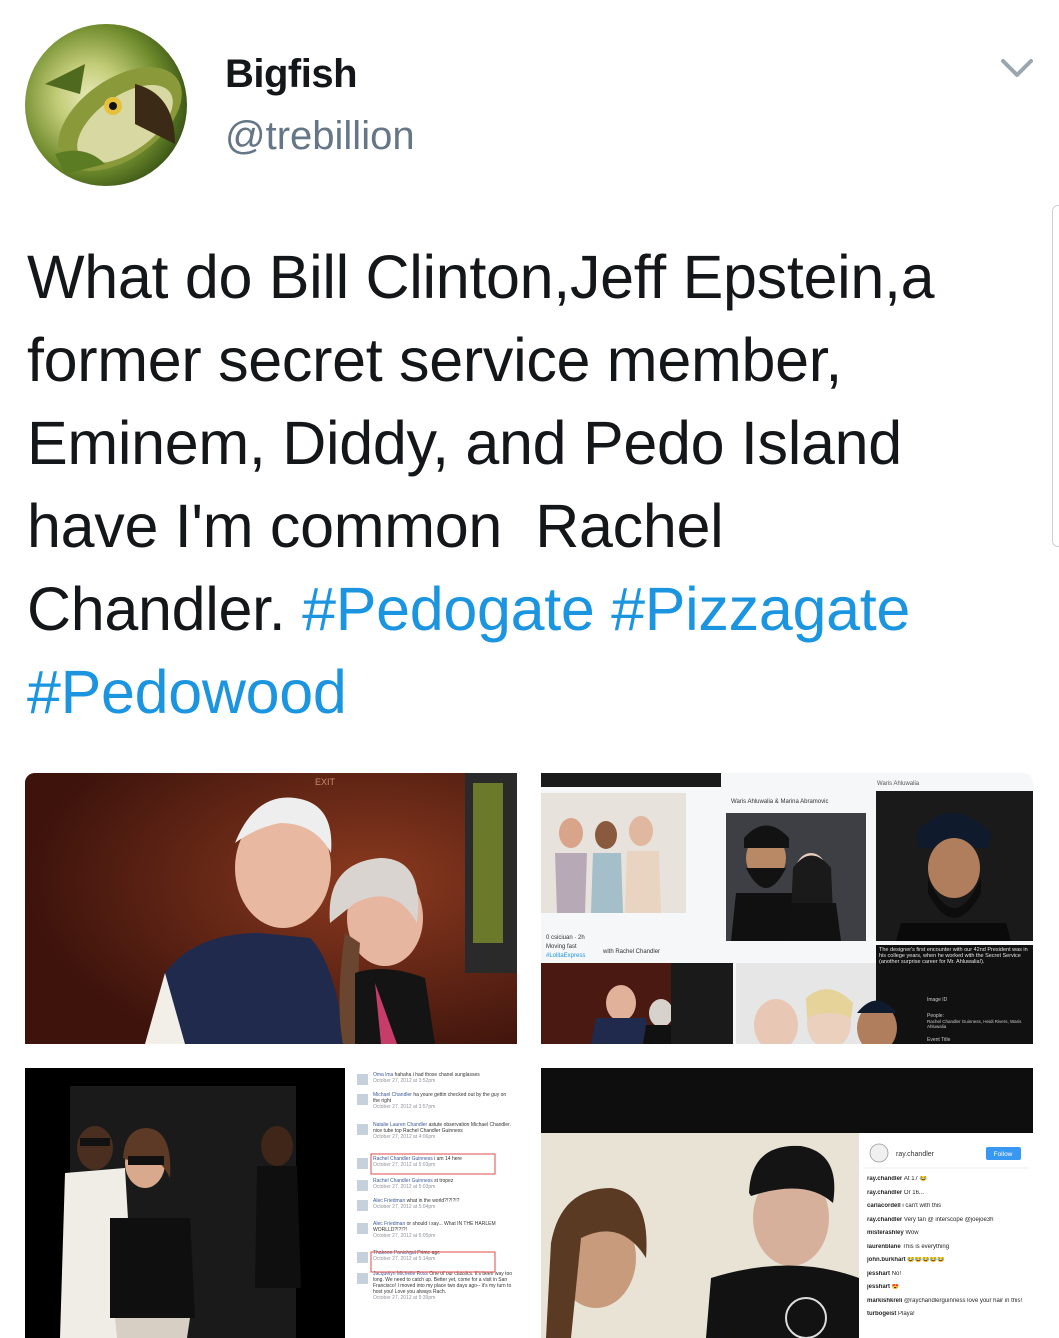  Describe the element at coordinates (915, 1179) in the screenshot. I see `ig-comment-text: At 17 😂` at that location.